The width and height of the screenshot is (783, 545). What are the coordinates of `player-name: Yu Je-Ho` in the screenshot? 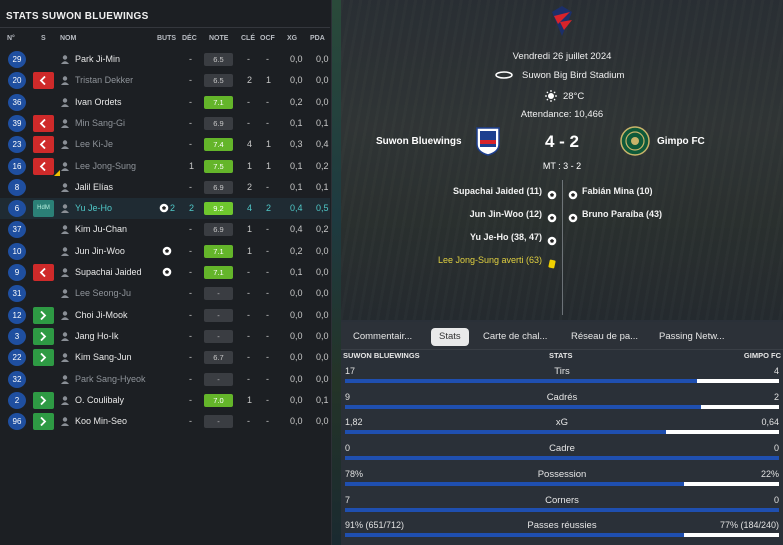 It's located at (93, 208).